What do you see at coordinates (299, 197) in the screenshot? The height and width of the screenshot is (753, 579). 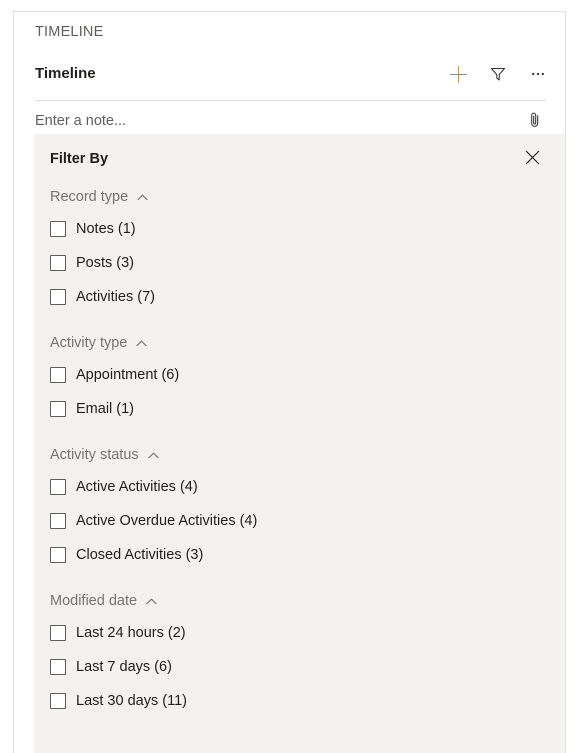 I see `filter-group-header: Record type` at bounding box center [299, 197].